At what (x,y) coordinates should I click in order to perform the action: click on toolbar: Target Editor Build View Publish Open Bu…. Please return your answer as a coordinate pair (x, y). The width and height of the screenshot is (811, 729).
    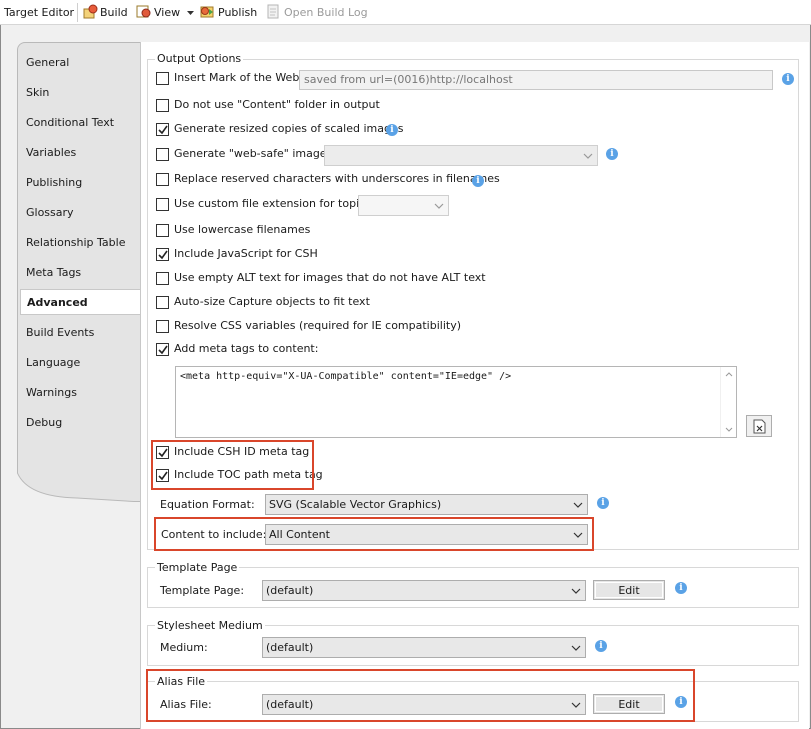
    Looking at the image, I should click on (405, 12).